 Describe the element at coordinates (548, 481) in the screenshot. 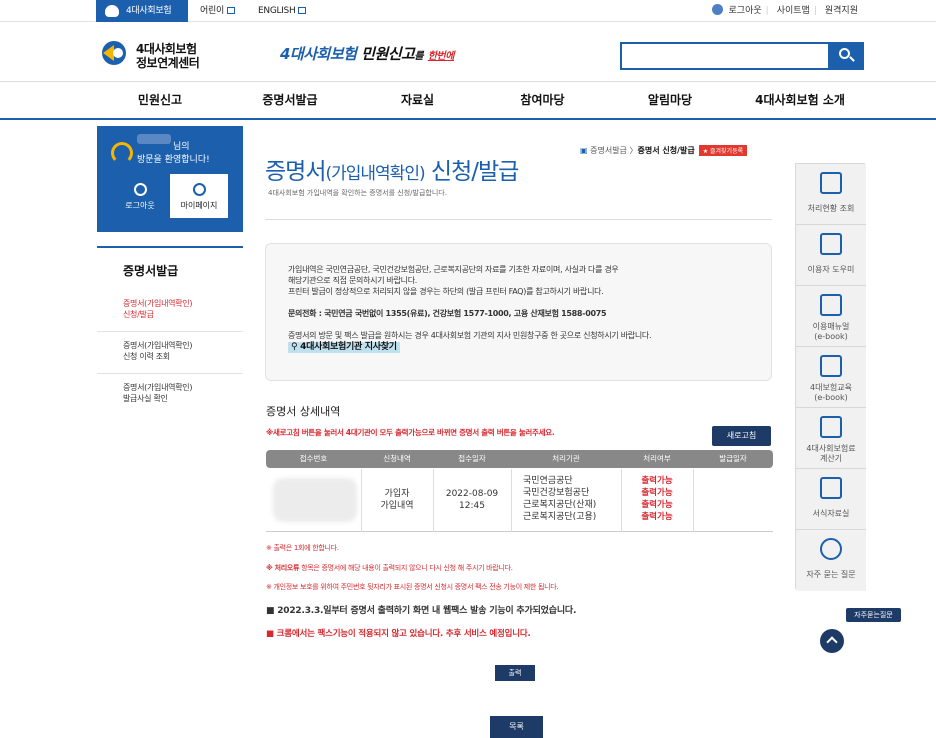

I see `agency-name: 국민연금공단` at that location.